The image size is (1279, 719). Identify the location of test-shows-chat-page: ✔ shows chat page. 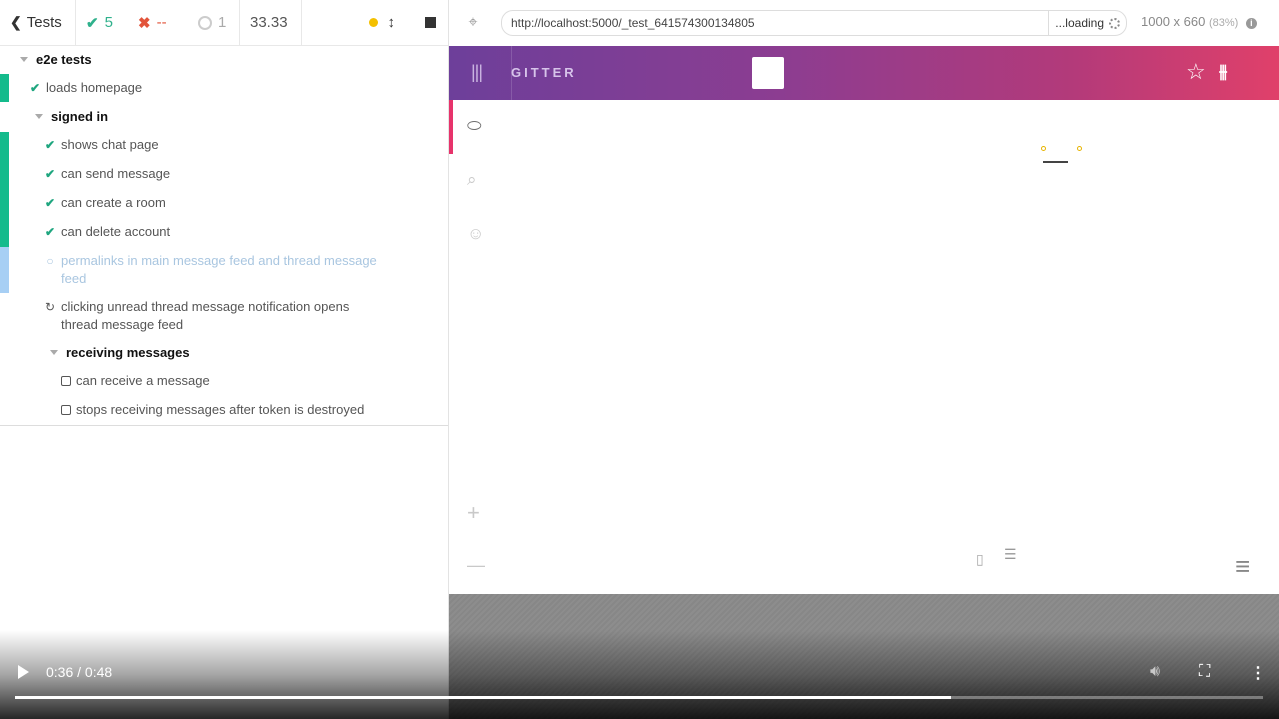
(224, 145).